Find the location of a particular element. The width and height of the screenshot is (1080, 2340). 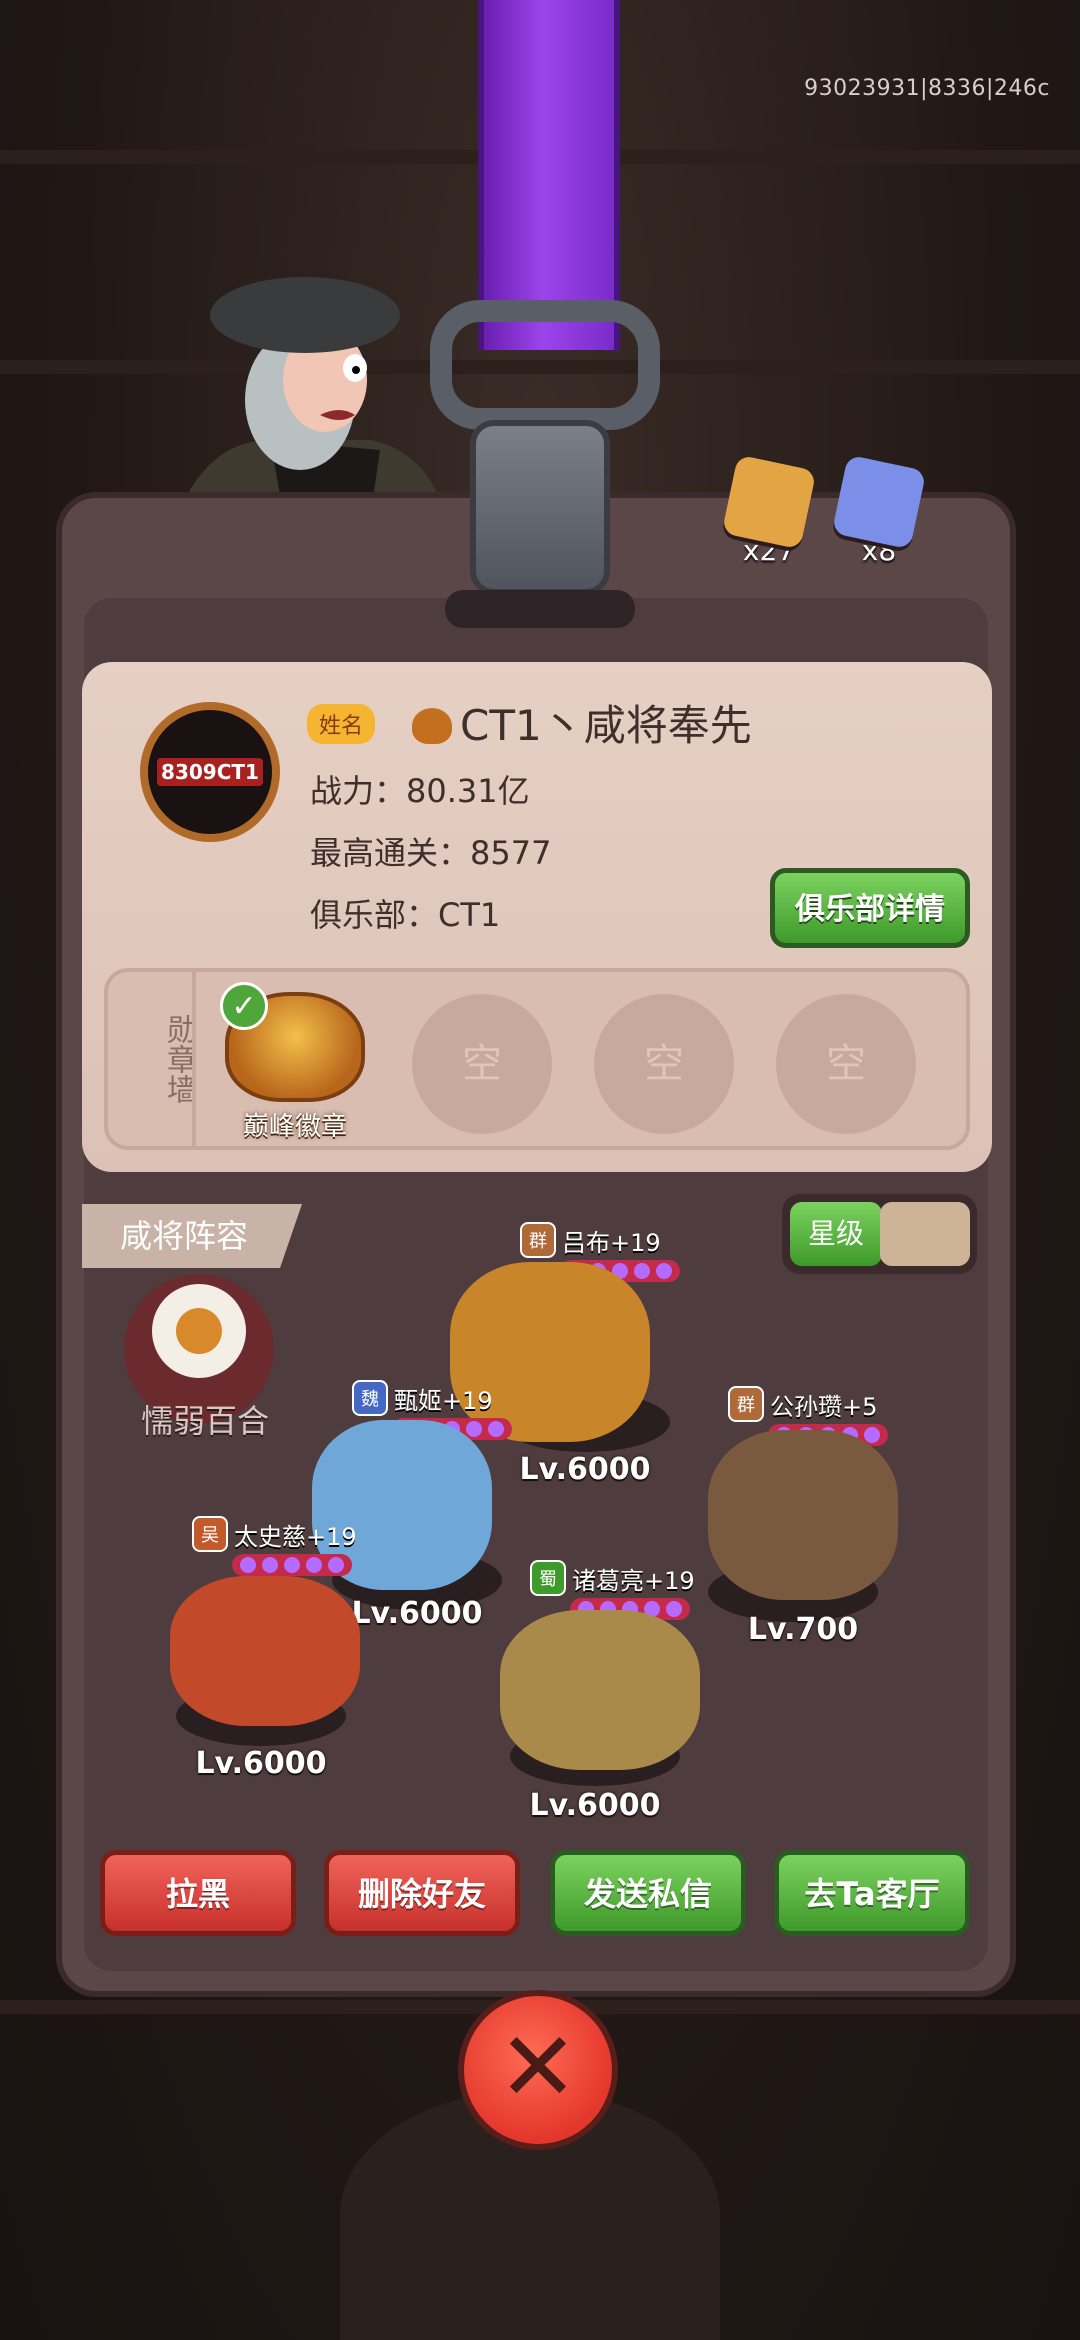

close-icon: ✕ is located at coordinates (538, 2067).